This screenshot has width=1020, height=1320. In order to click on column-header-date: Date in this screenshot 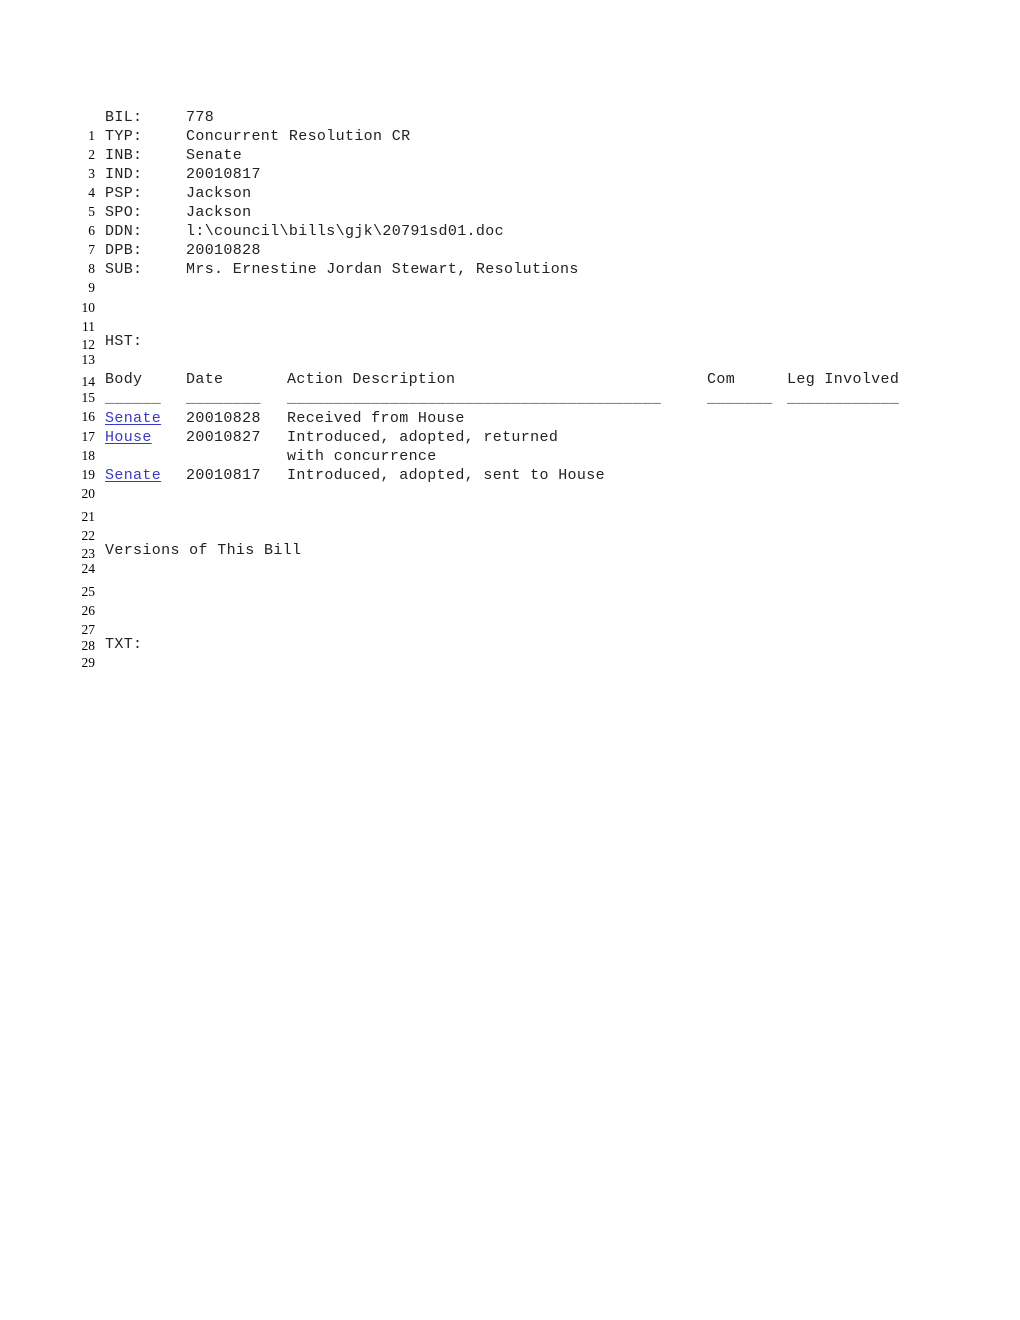, I will do `click(205, 379)`.